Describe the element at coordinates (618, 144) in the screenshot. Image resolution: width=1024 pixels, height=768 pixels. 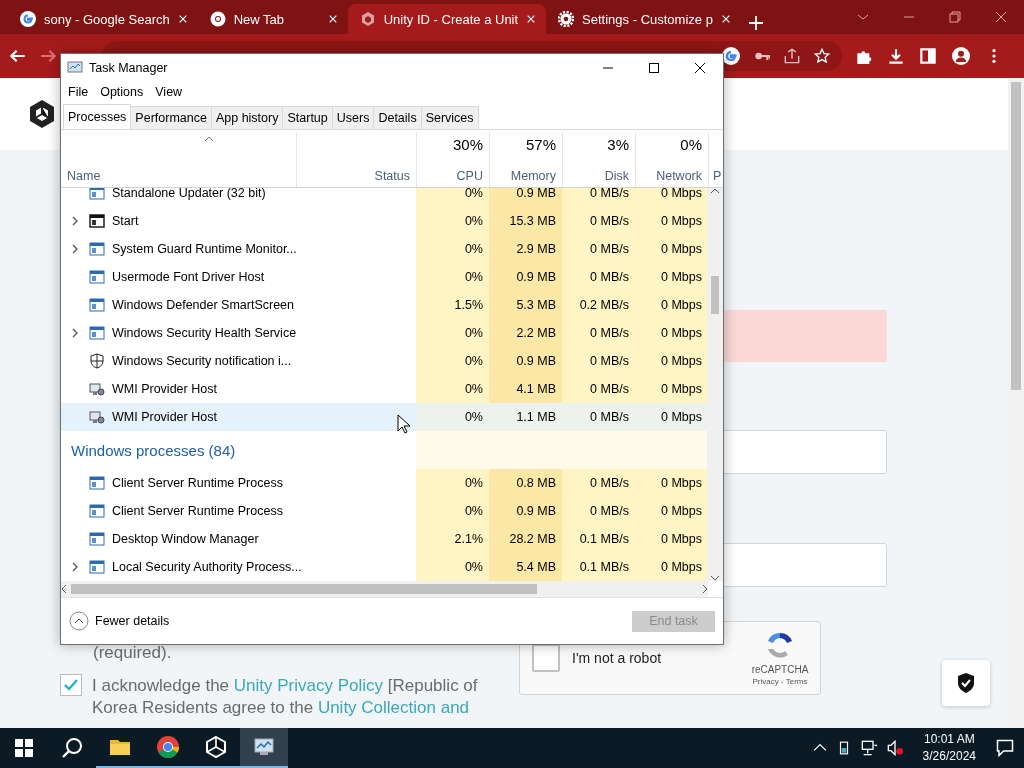
I see `usage-percent: 3%` at that location.